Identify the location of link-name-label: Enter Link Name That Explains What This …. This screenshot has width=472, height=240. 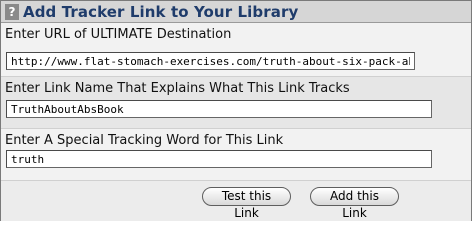
(177, 88).